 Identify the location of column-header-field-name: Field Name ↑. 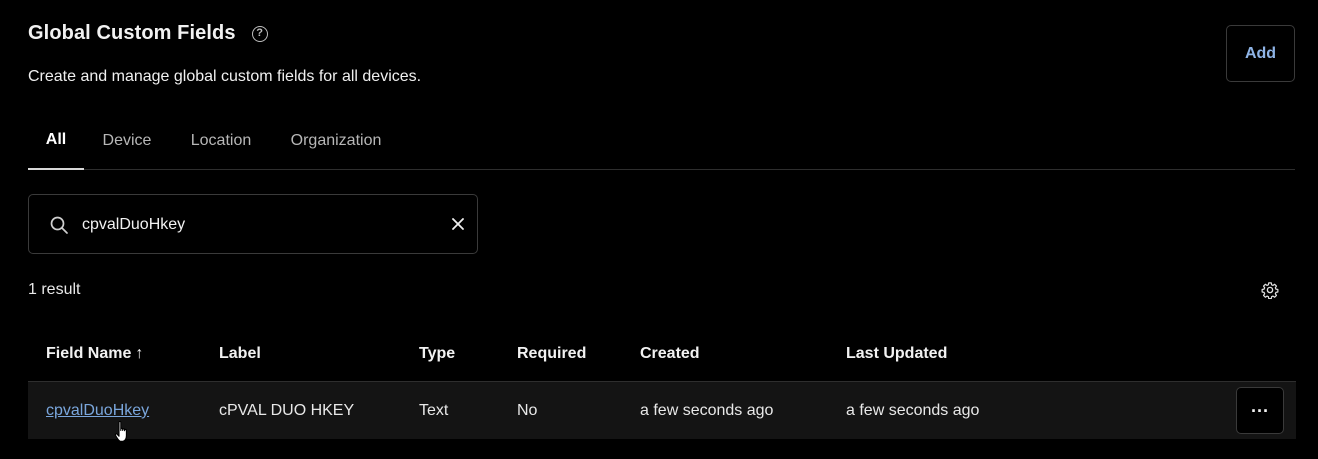
(94, 354).